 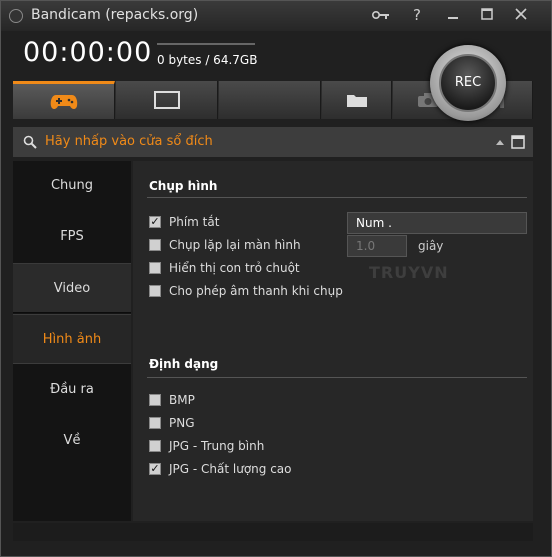 I want to click on format-label: BMP, so click(x=182, y=400).